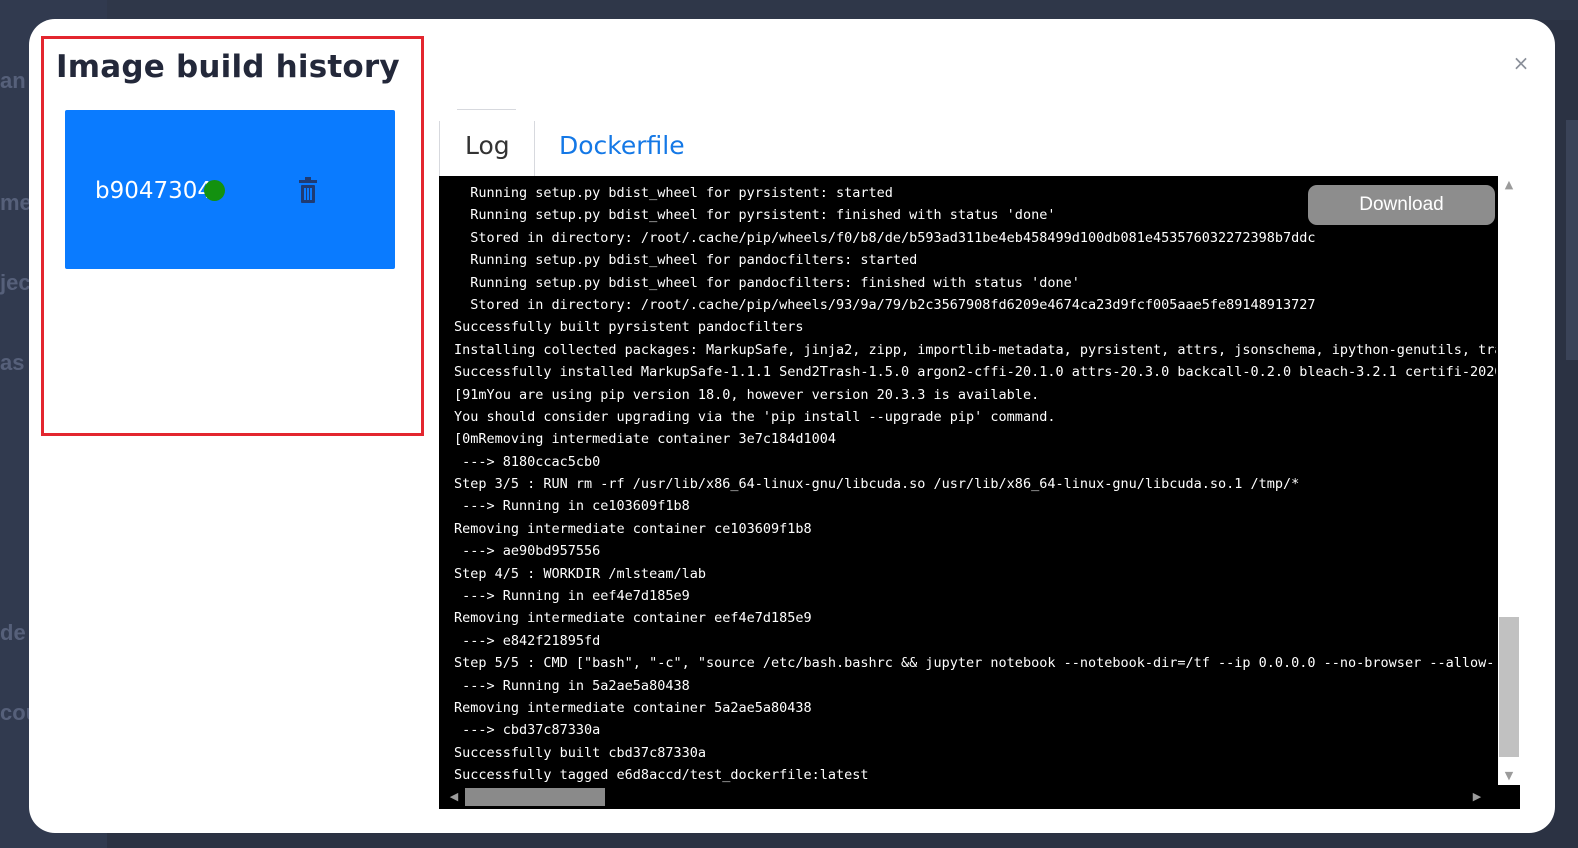 The height and width of the screenshot is (848, 1578). What do you see at coordinates (572, 685) in the screenshot?
I see `log-line: ---> Running in 5a2ae5a80438` at bounding box center [572, 685].